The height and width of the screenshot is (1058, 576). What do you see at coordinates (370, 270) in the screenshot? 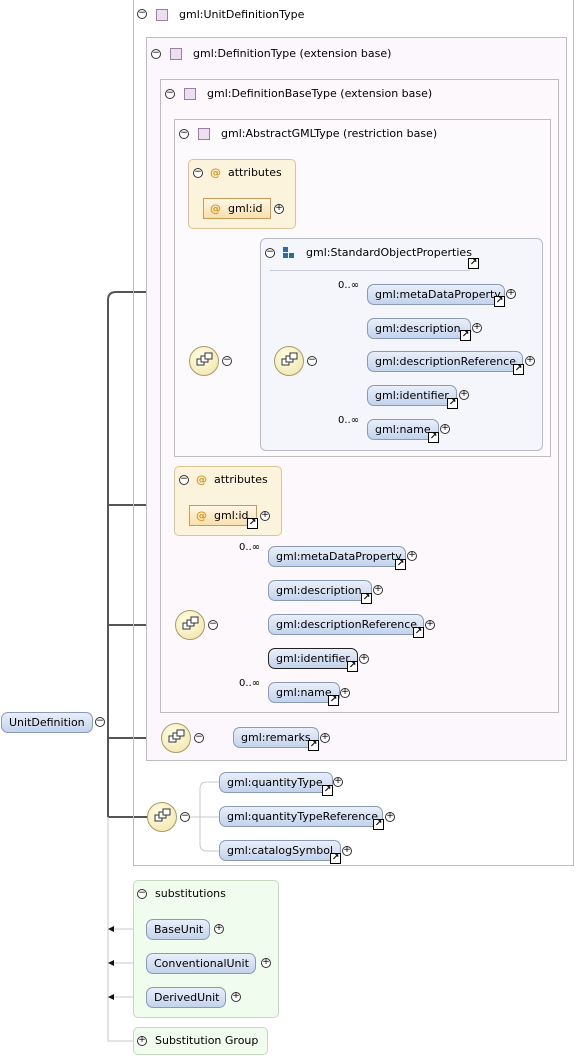
I see `group-divider` at bounding box center [370, 270].